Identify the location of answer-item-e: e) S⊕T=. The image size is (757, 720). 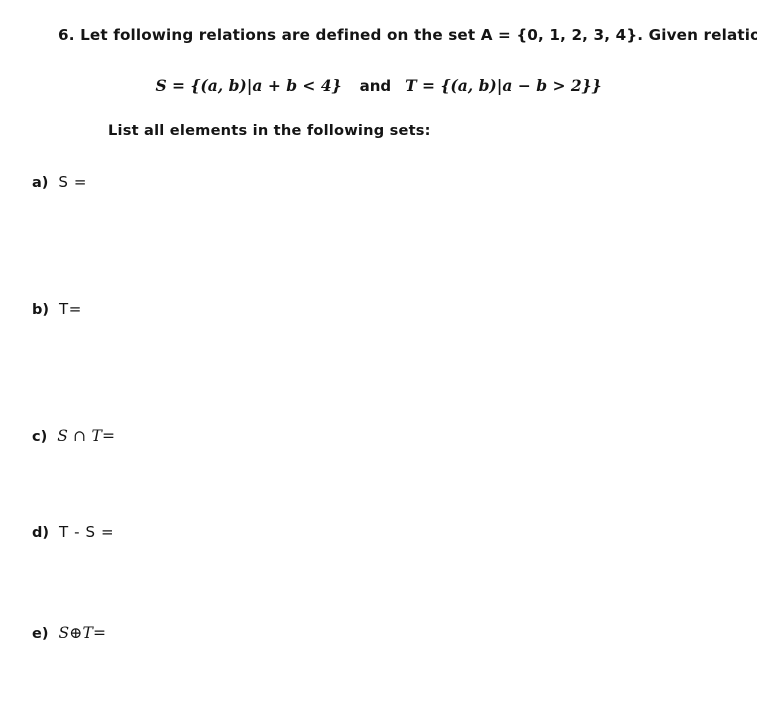
(69, 633).